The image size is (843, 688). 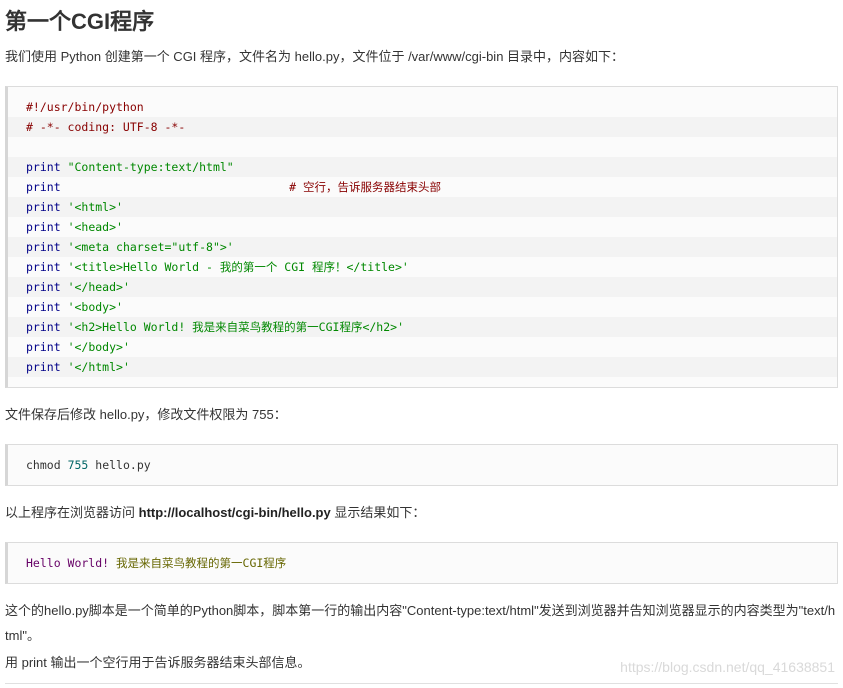 What do you see at coordinates (150, 167) in the screenshot?
I see `code-string: "Content-type:text/html"` at bounding box center [150, 167].